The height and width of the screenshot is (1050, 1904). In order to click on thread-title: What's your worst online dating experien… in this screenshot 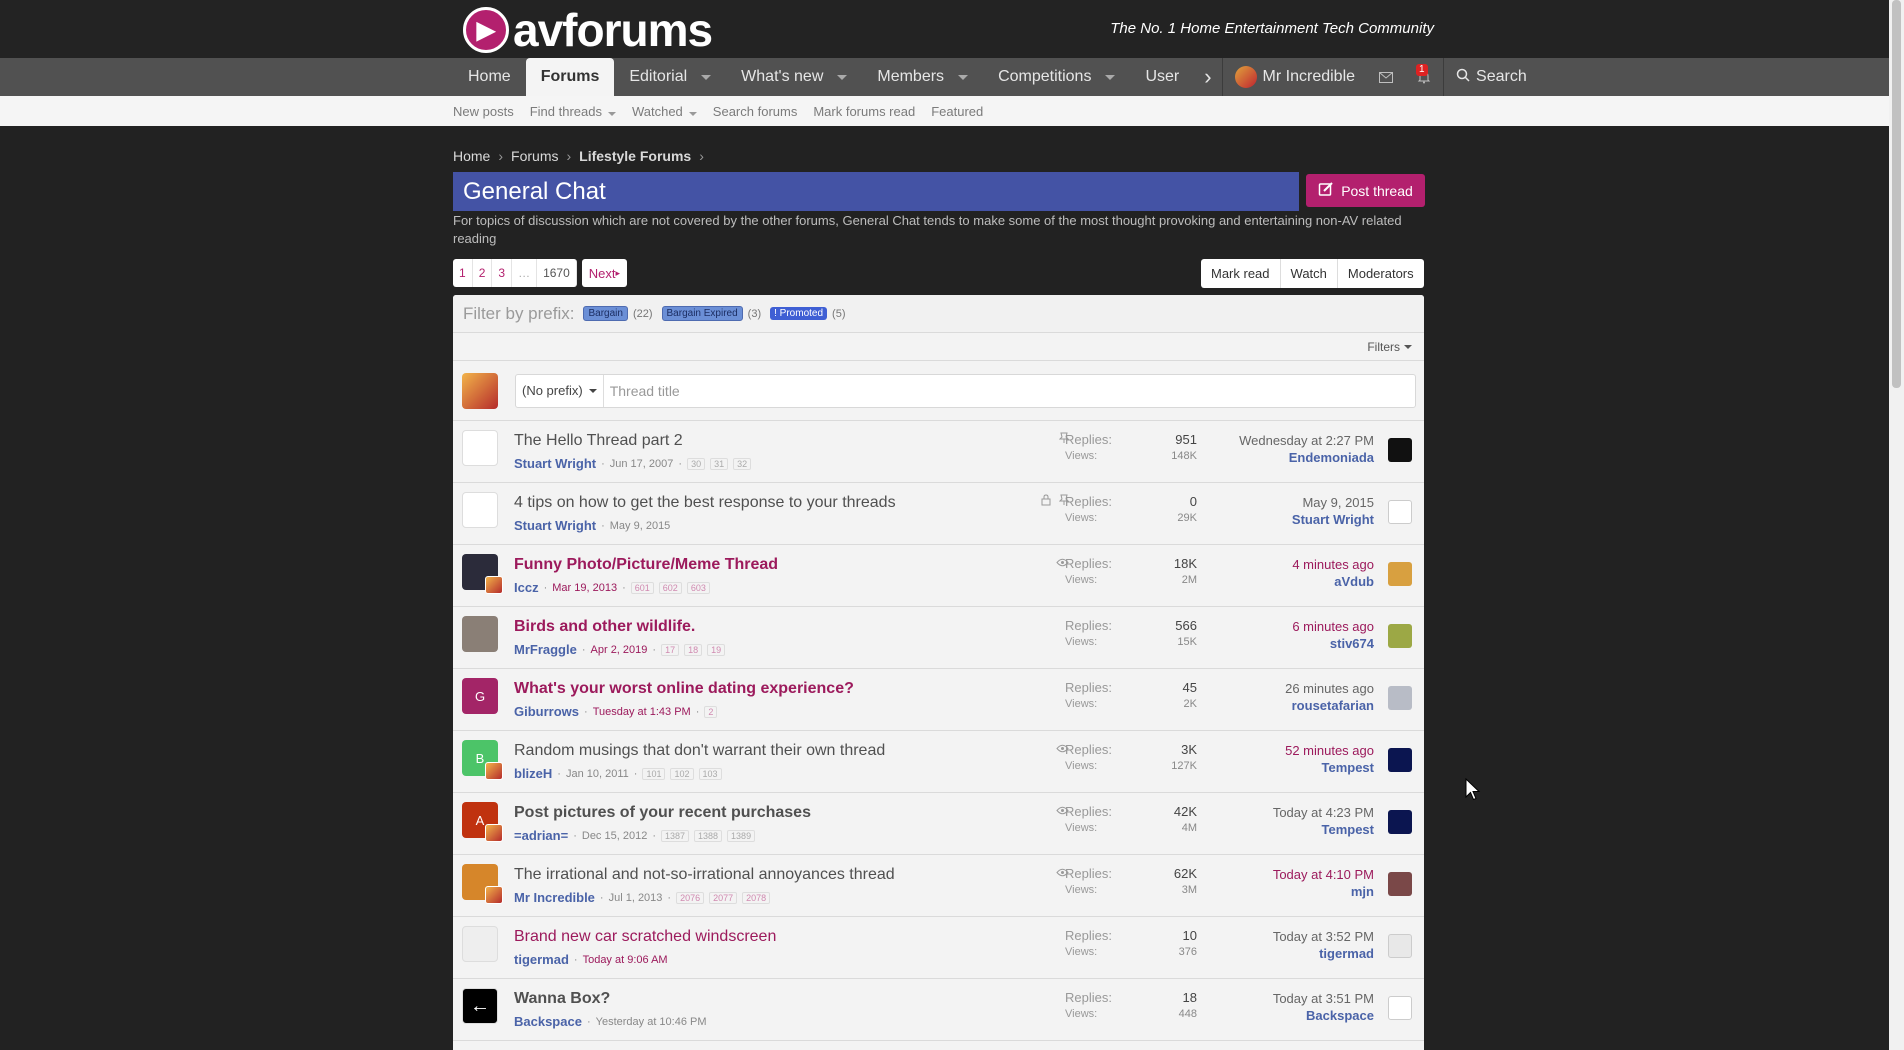, I will do `click(684, 689)`.